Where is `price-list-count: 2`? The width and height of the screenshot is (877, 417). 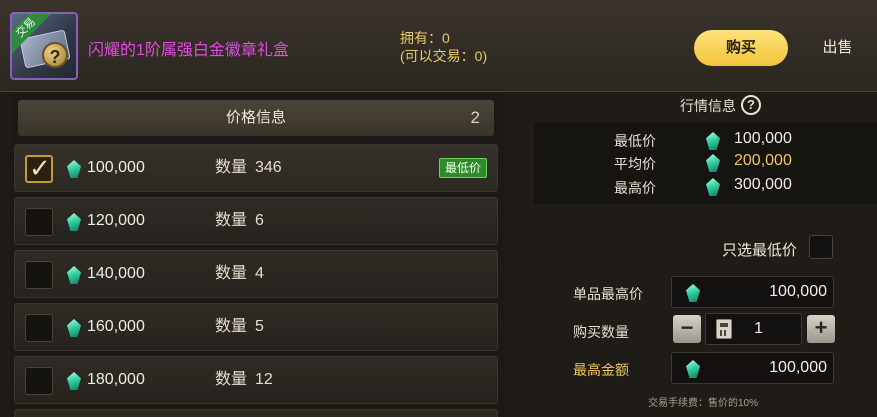 price-list-count: 2 is located at coordinates (475, 117).